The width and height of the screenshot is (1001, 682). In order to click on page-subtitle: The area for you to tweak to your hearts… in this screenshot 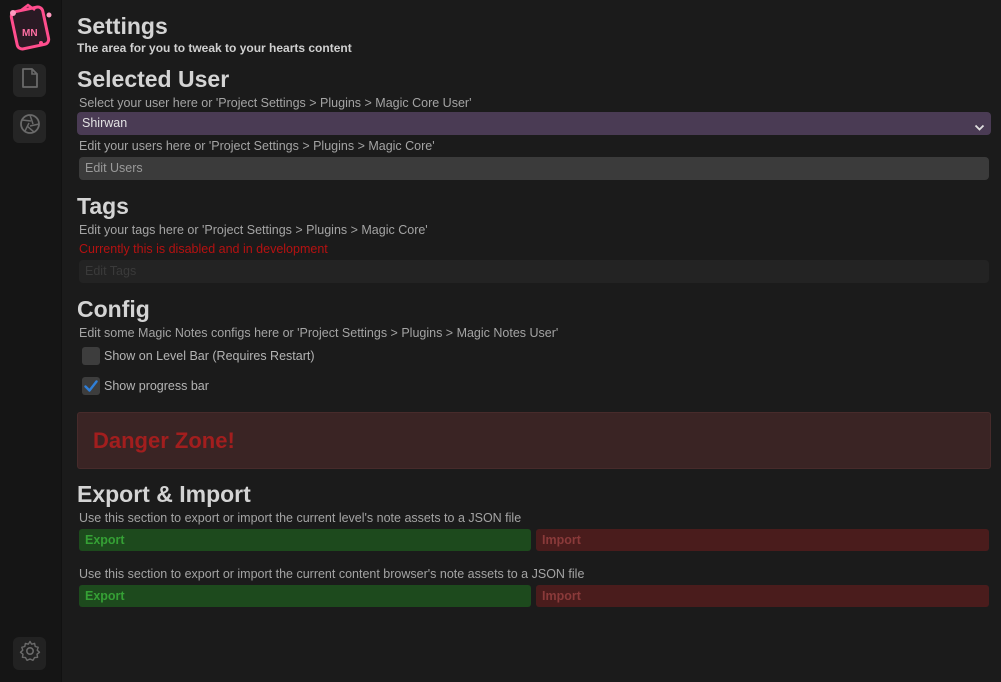, I will do `click(214, 48)`.